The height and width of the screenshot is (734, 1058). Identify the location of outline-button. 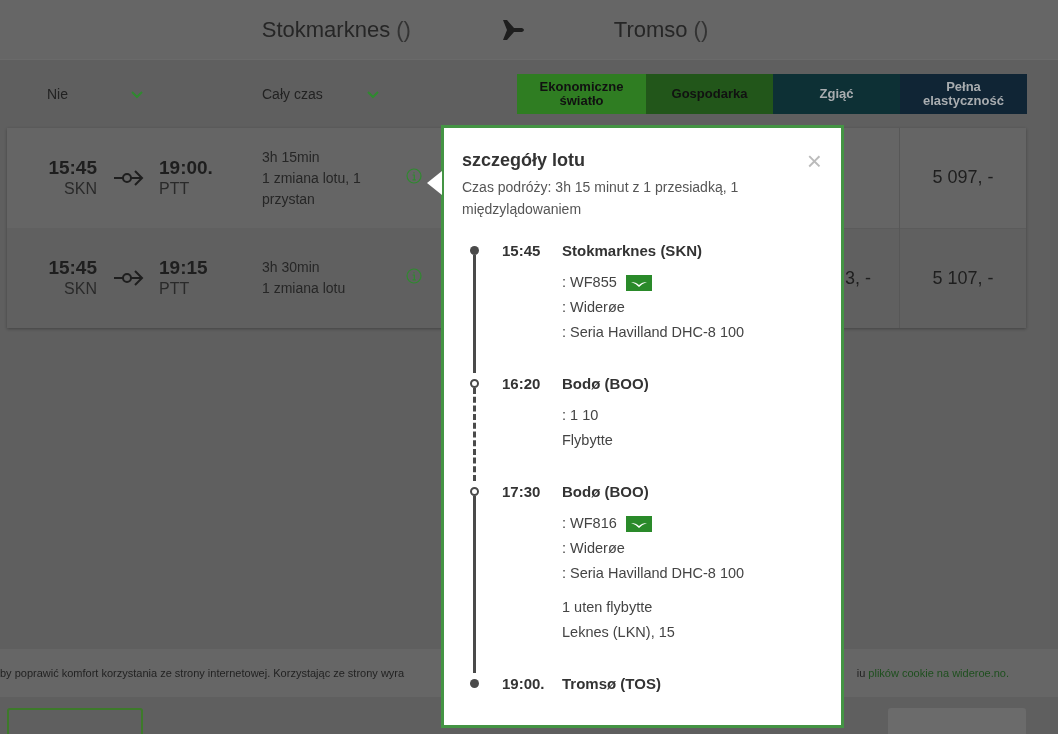
(75, 721).